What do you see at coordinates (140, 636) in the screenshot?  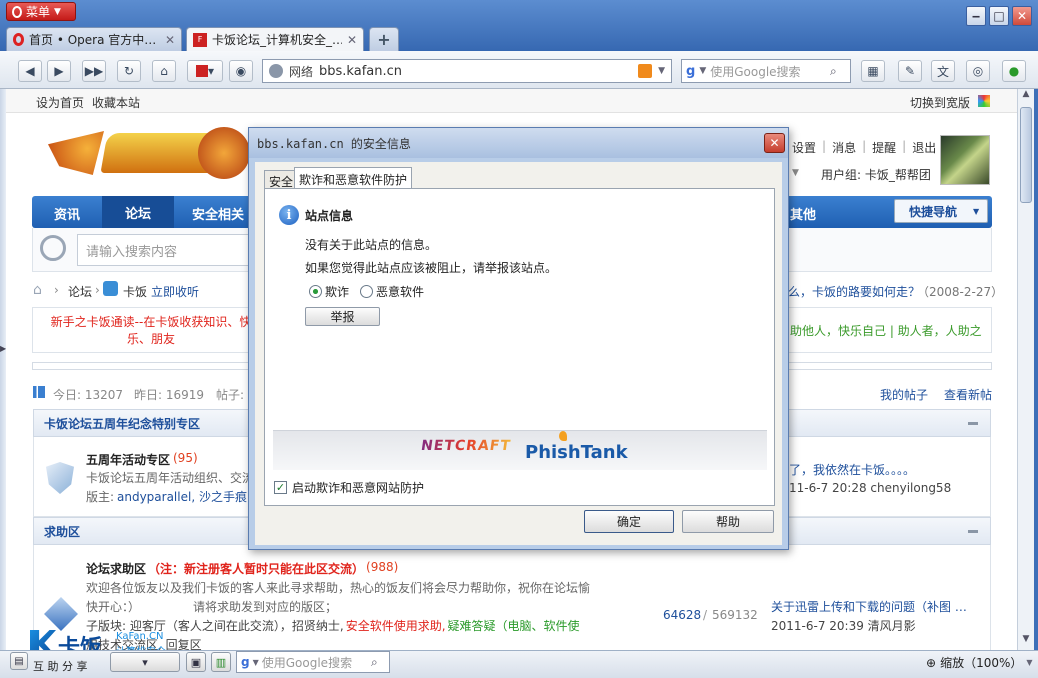 I see `watermark-url: KaFan.CN` at bounding box center [140, 636].